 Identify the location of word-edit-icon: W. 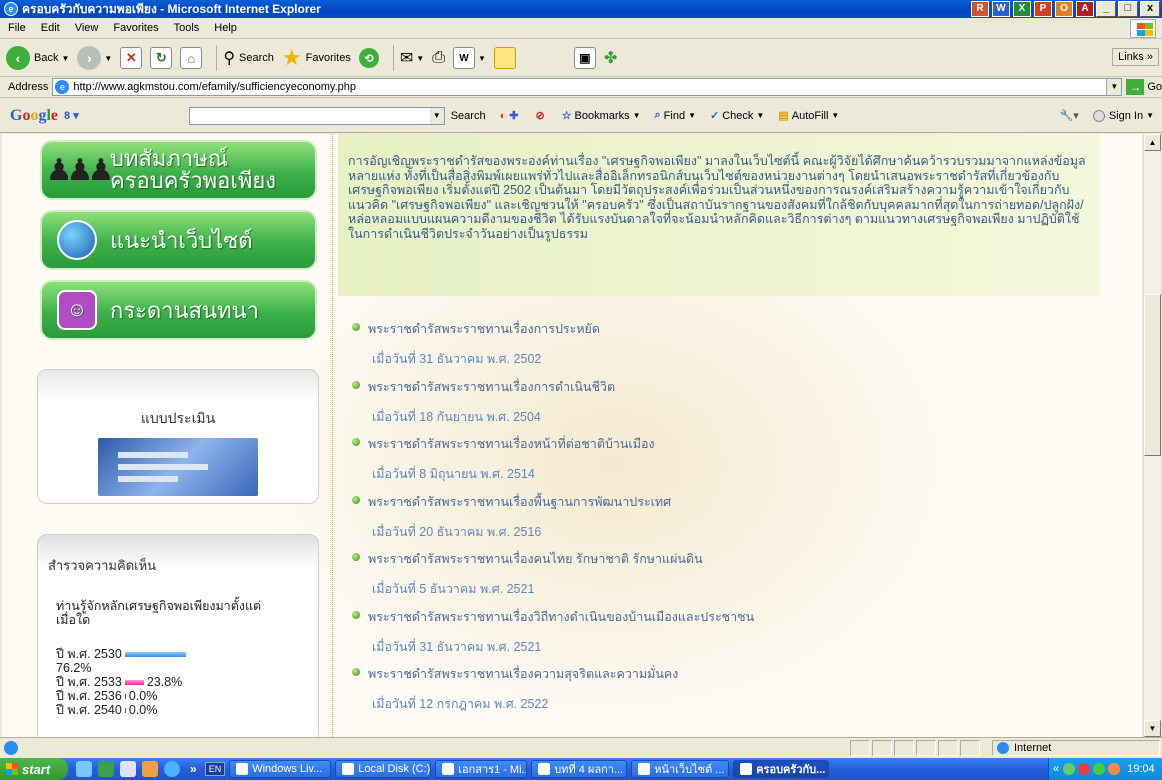
(464, 58).